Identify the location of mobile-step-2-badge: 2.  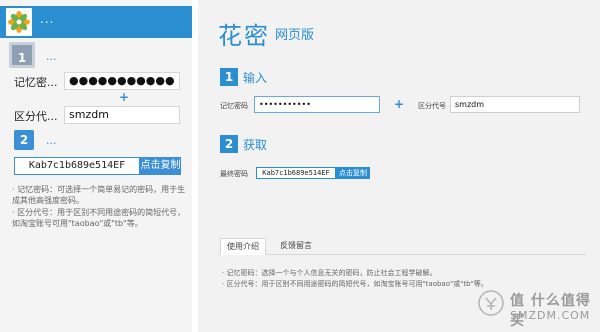
(24, 140).